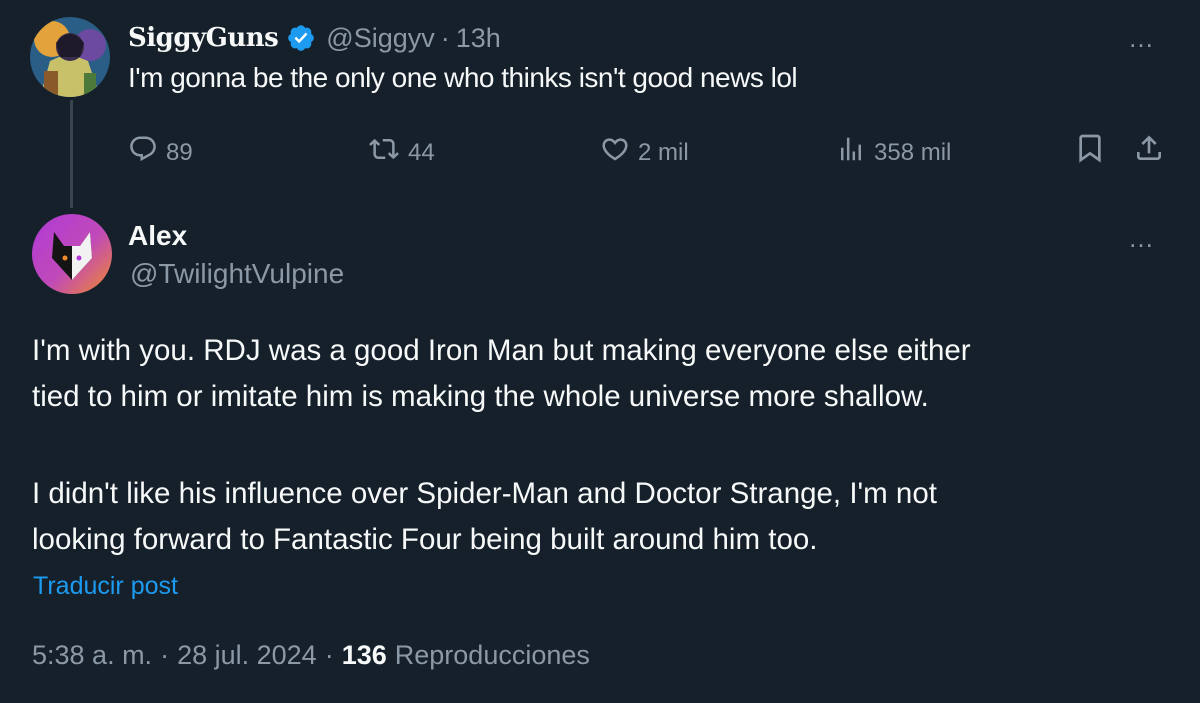 Image resolution: width=1200 pixels, height=703 pixels. What do you see at coordinates (388, 152) in the screenshot?
I see `retweet-icon` at bounding box center [388, 152].